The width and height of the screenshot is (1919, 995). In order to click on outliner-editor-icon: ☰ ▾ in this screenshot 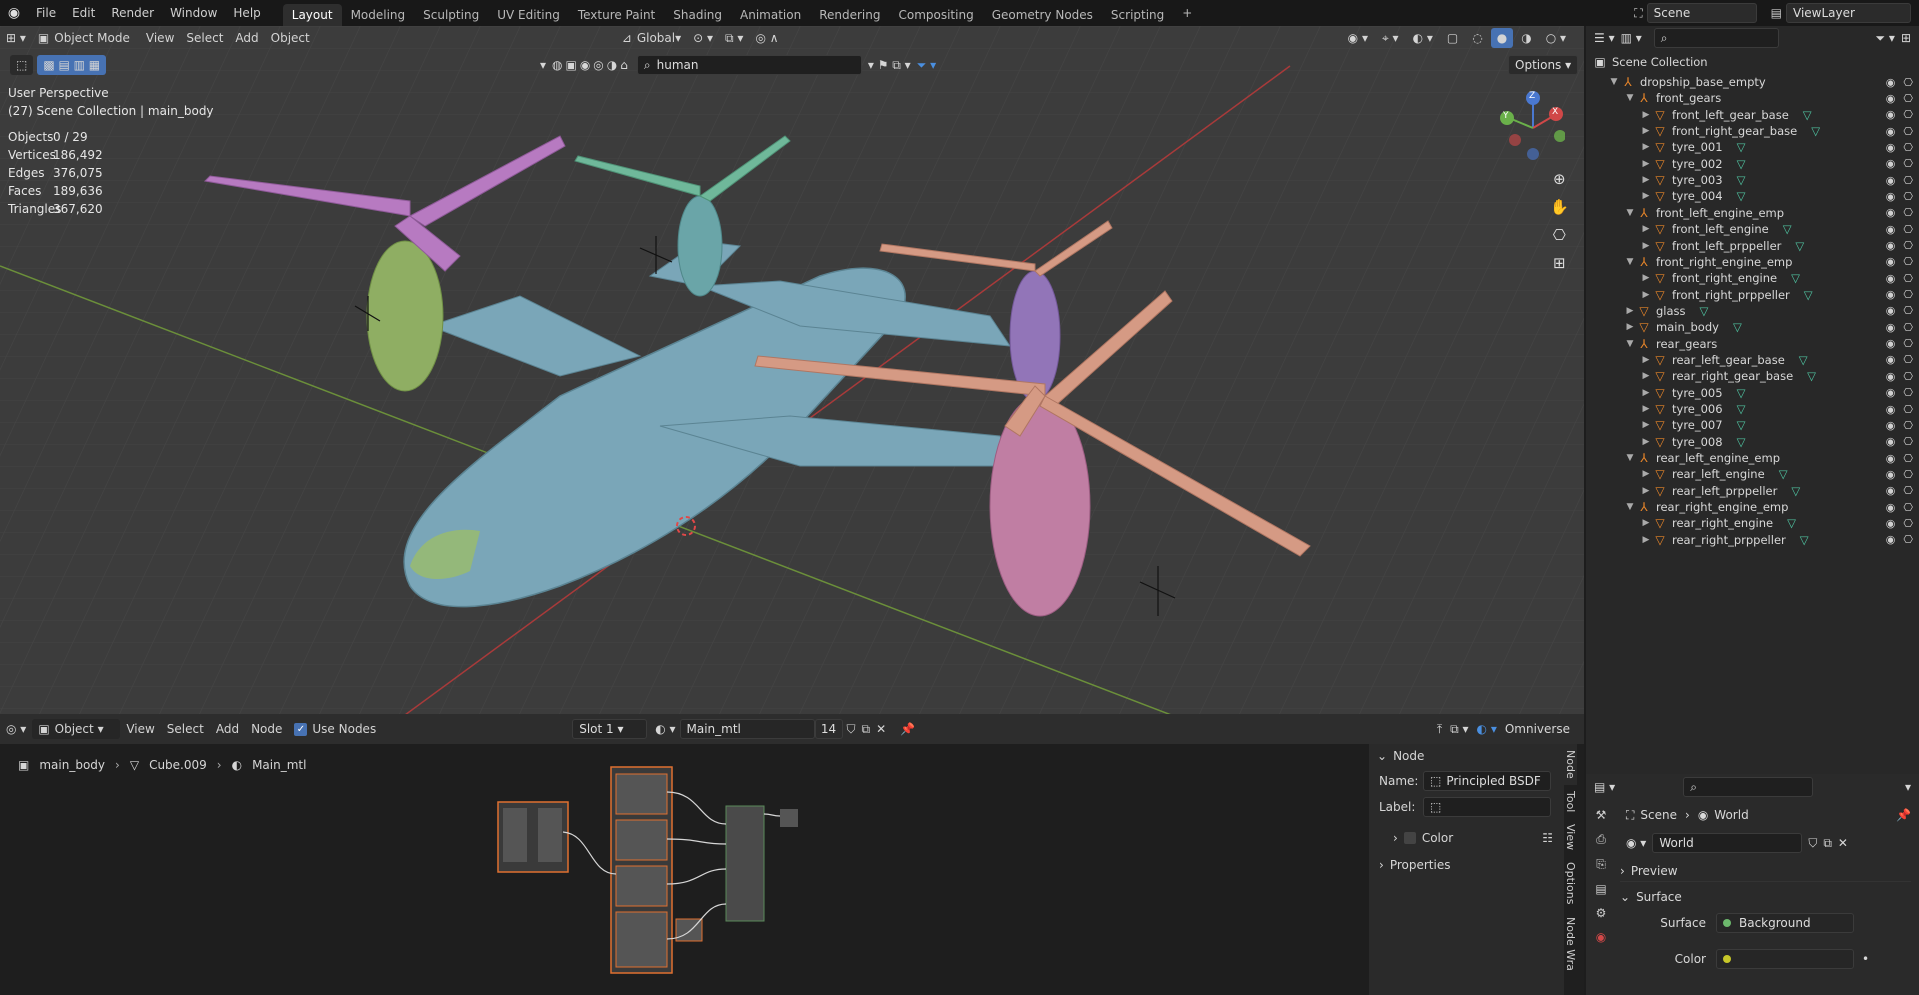, I will do `click(1604, 38)`.